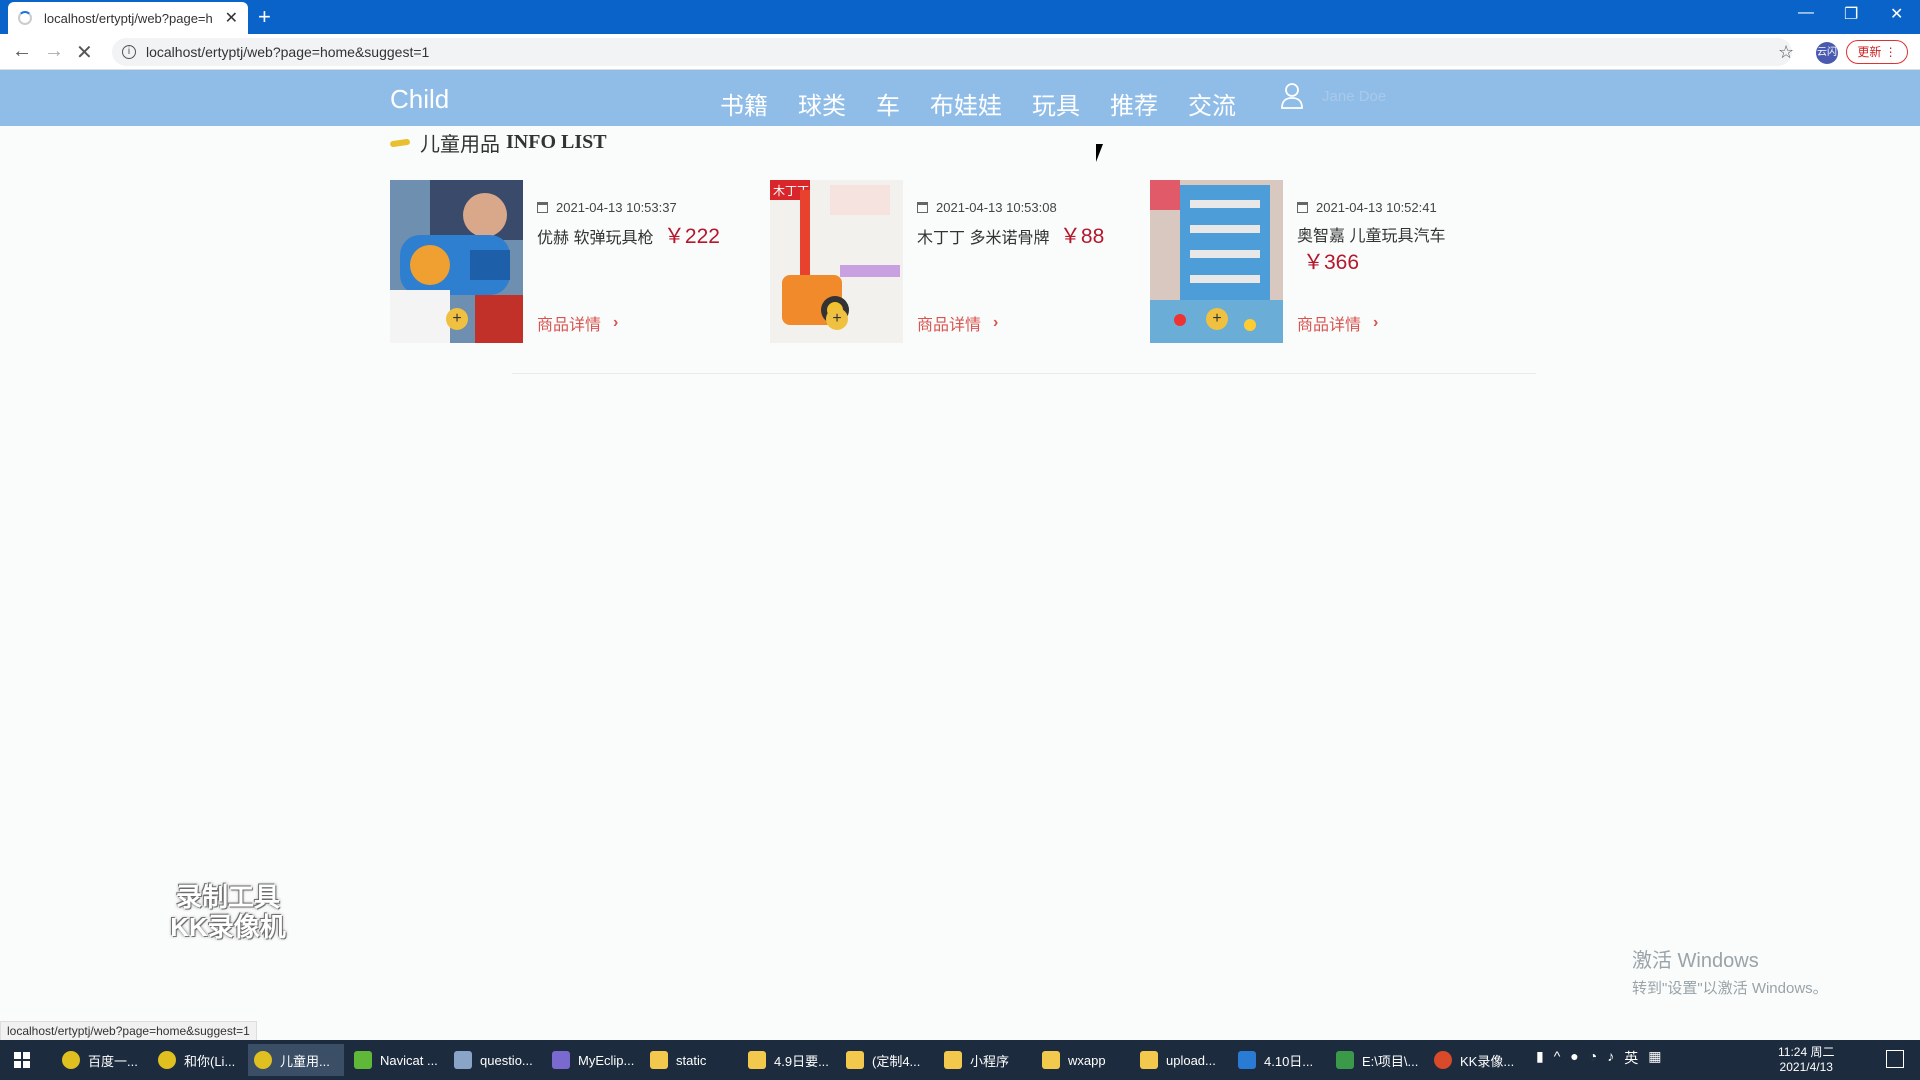  What do you see at coordinates (690, 1060) in the screenshot?
I see `taskbar-item: static` at bounding box center [690, 1060].